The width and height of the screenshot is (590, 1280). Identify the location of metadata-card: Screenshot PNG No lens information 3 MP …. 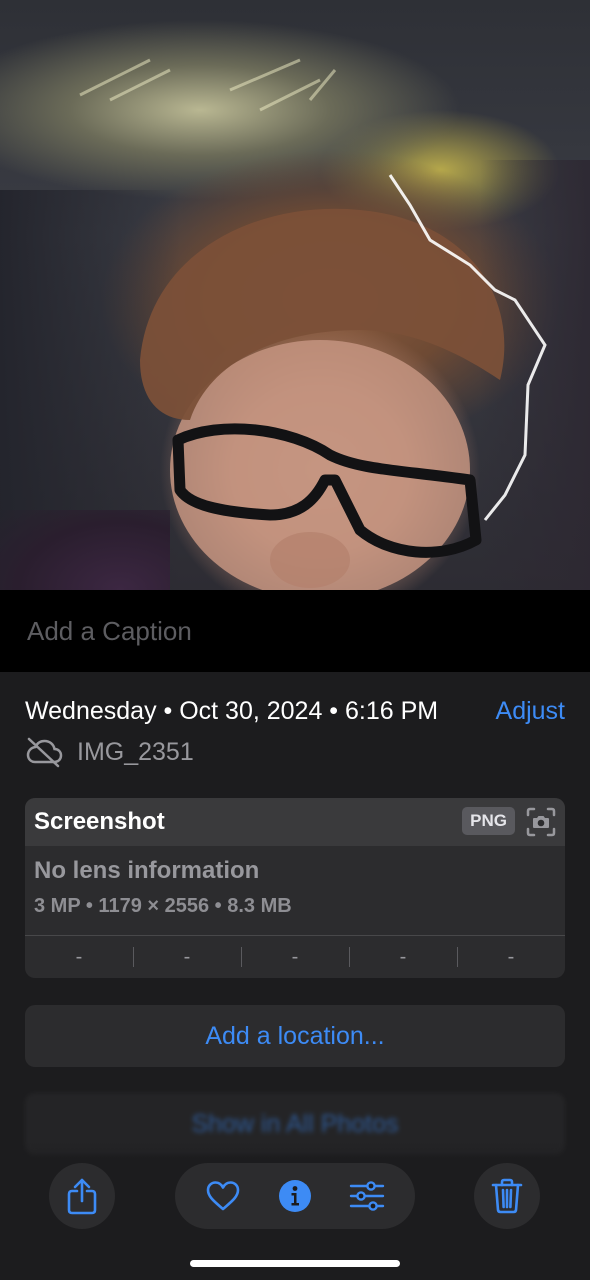
(295, 888).